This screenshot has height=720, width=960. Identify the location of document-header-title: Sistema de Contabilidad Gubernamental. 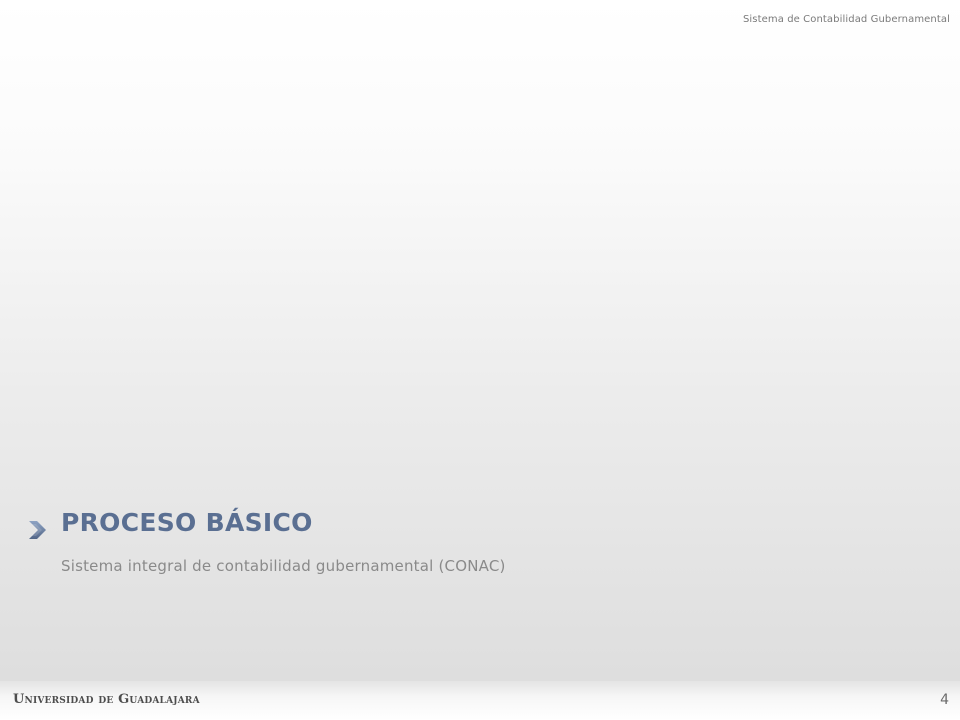
(846, 19).